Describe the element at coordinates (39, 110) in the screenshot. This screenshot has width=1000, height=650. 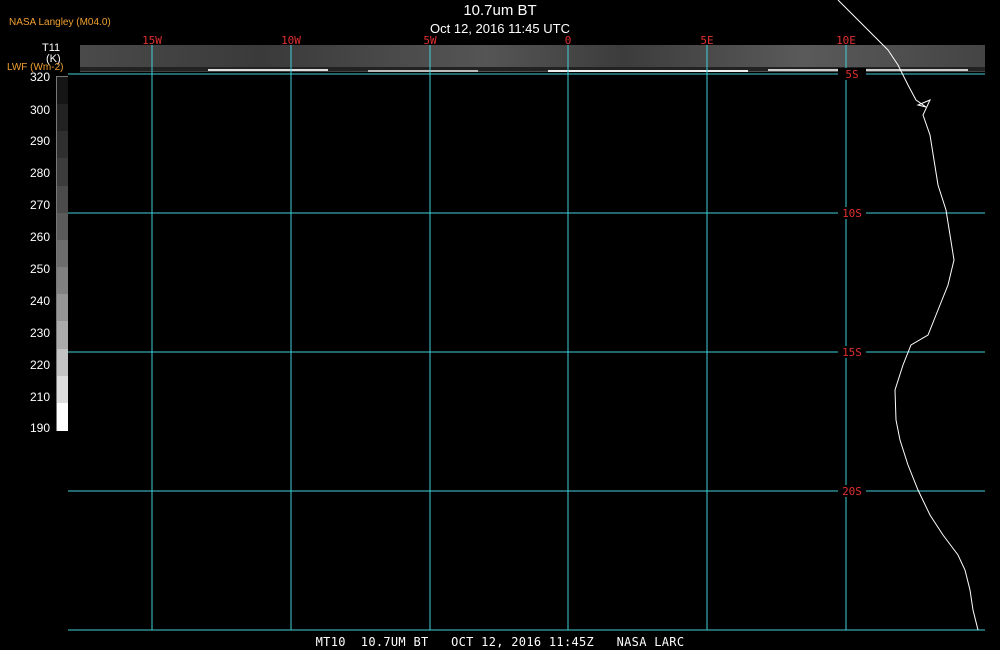
I see `colorbar-tick-label: 300` at that location.